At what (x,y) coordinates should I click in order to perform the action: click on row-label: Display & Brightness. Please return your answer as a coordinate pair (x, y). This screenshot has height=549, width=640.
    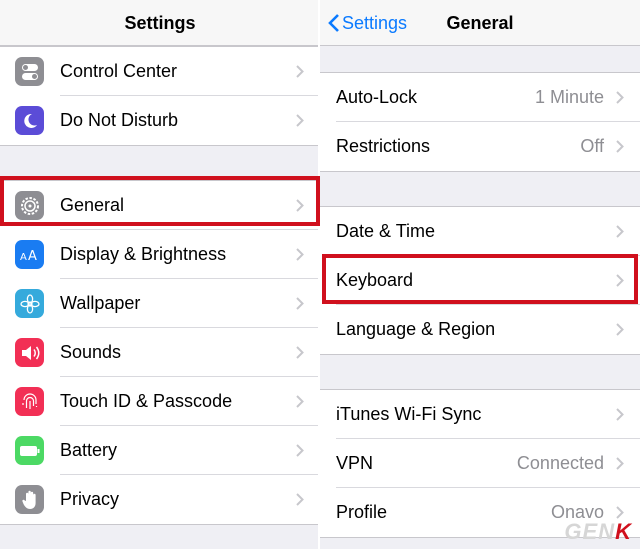
    Looking at the image, I should click on (143, 254).